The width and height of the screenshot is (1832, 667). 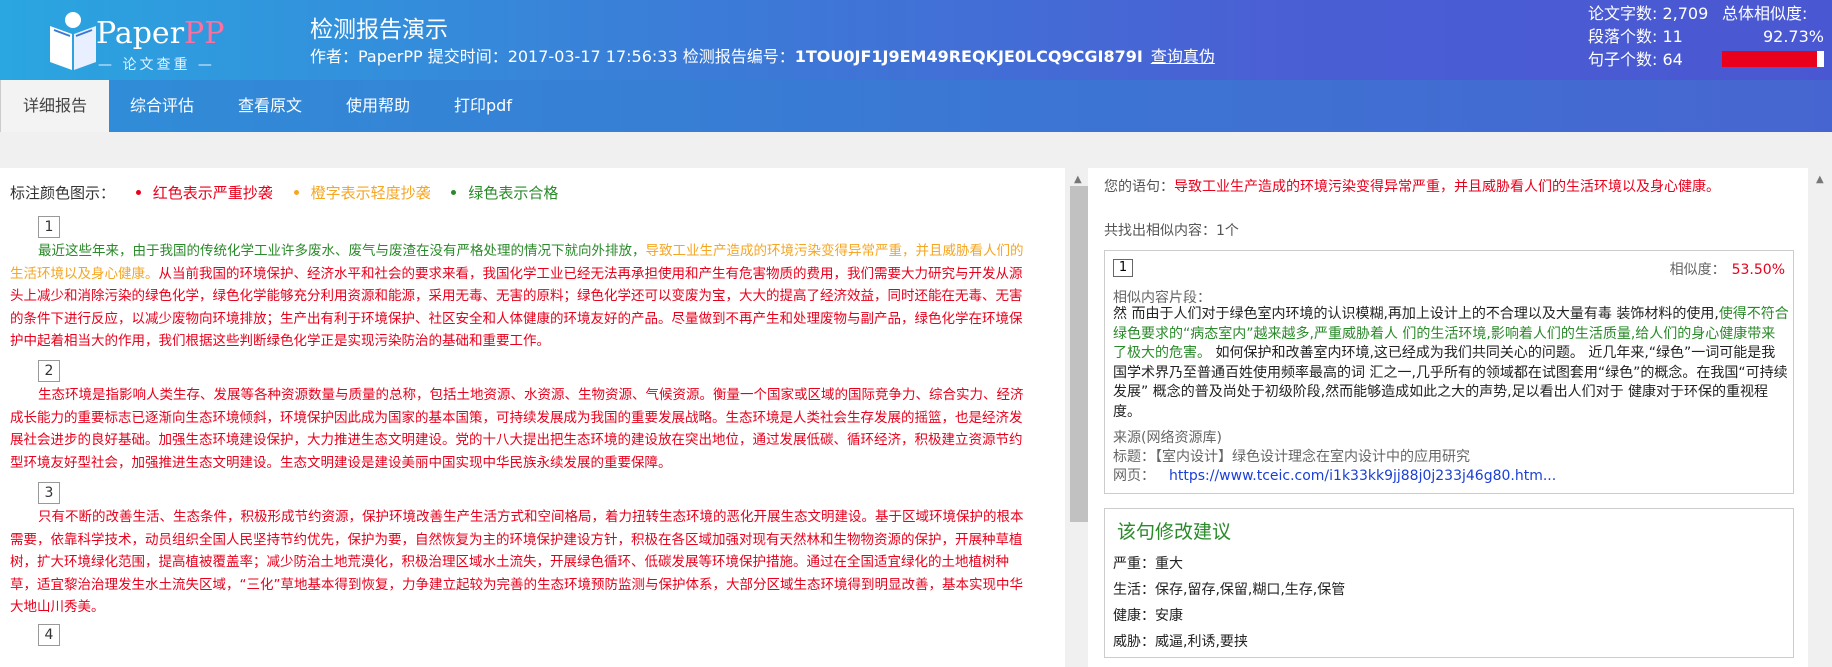 What do you see at coordinates (1167, 438) in the screenshot?
I see `source-label: 来源(网络资源库)` at bounding box center [1167, 438].